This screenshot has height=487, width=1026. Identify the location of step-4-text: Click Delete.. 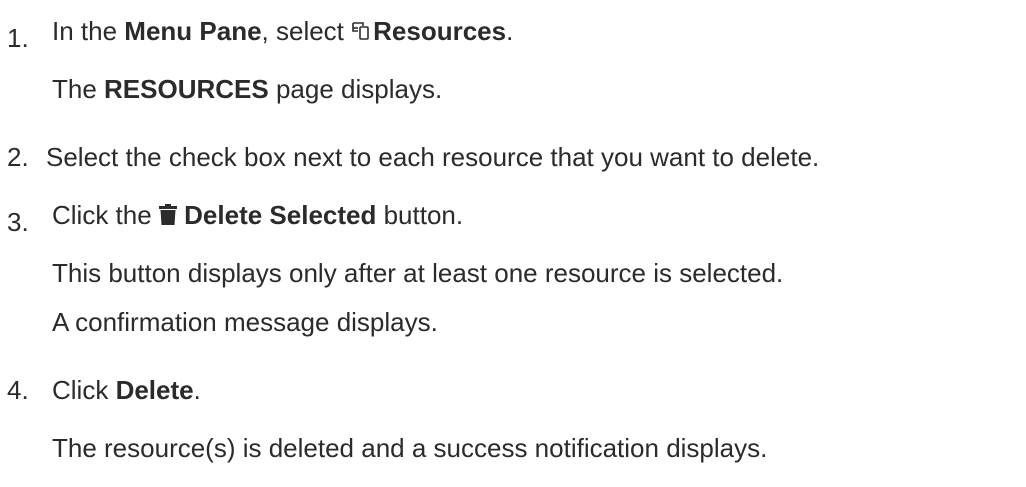
(126, 390).